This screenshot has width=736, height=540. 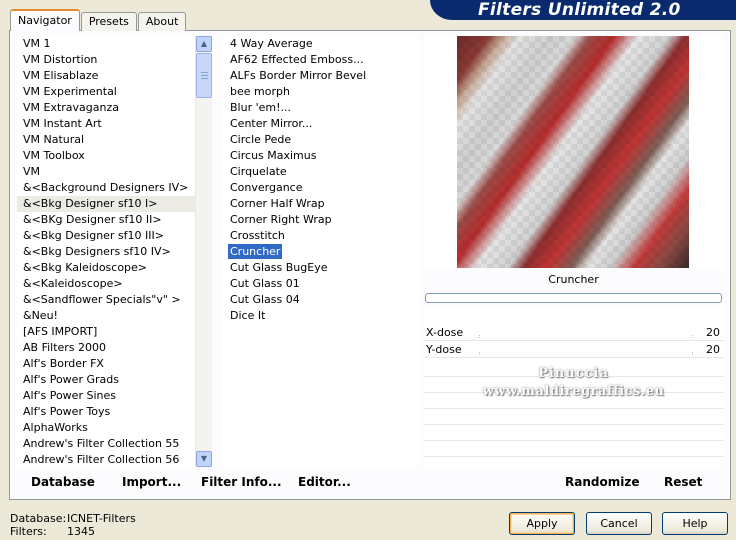 I want to click on category-item: VM Instant Art, so click(x=106, y=124).